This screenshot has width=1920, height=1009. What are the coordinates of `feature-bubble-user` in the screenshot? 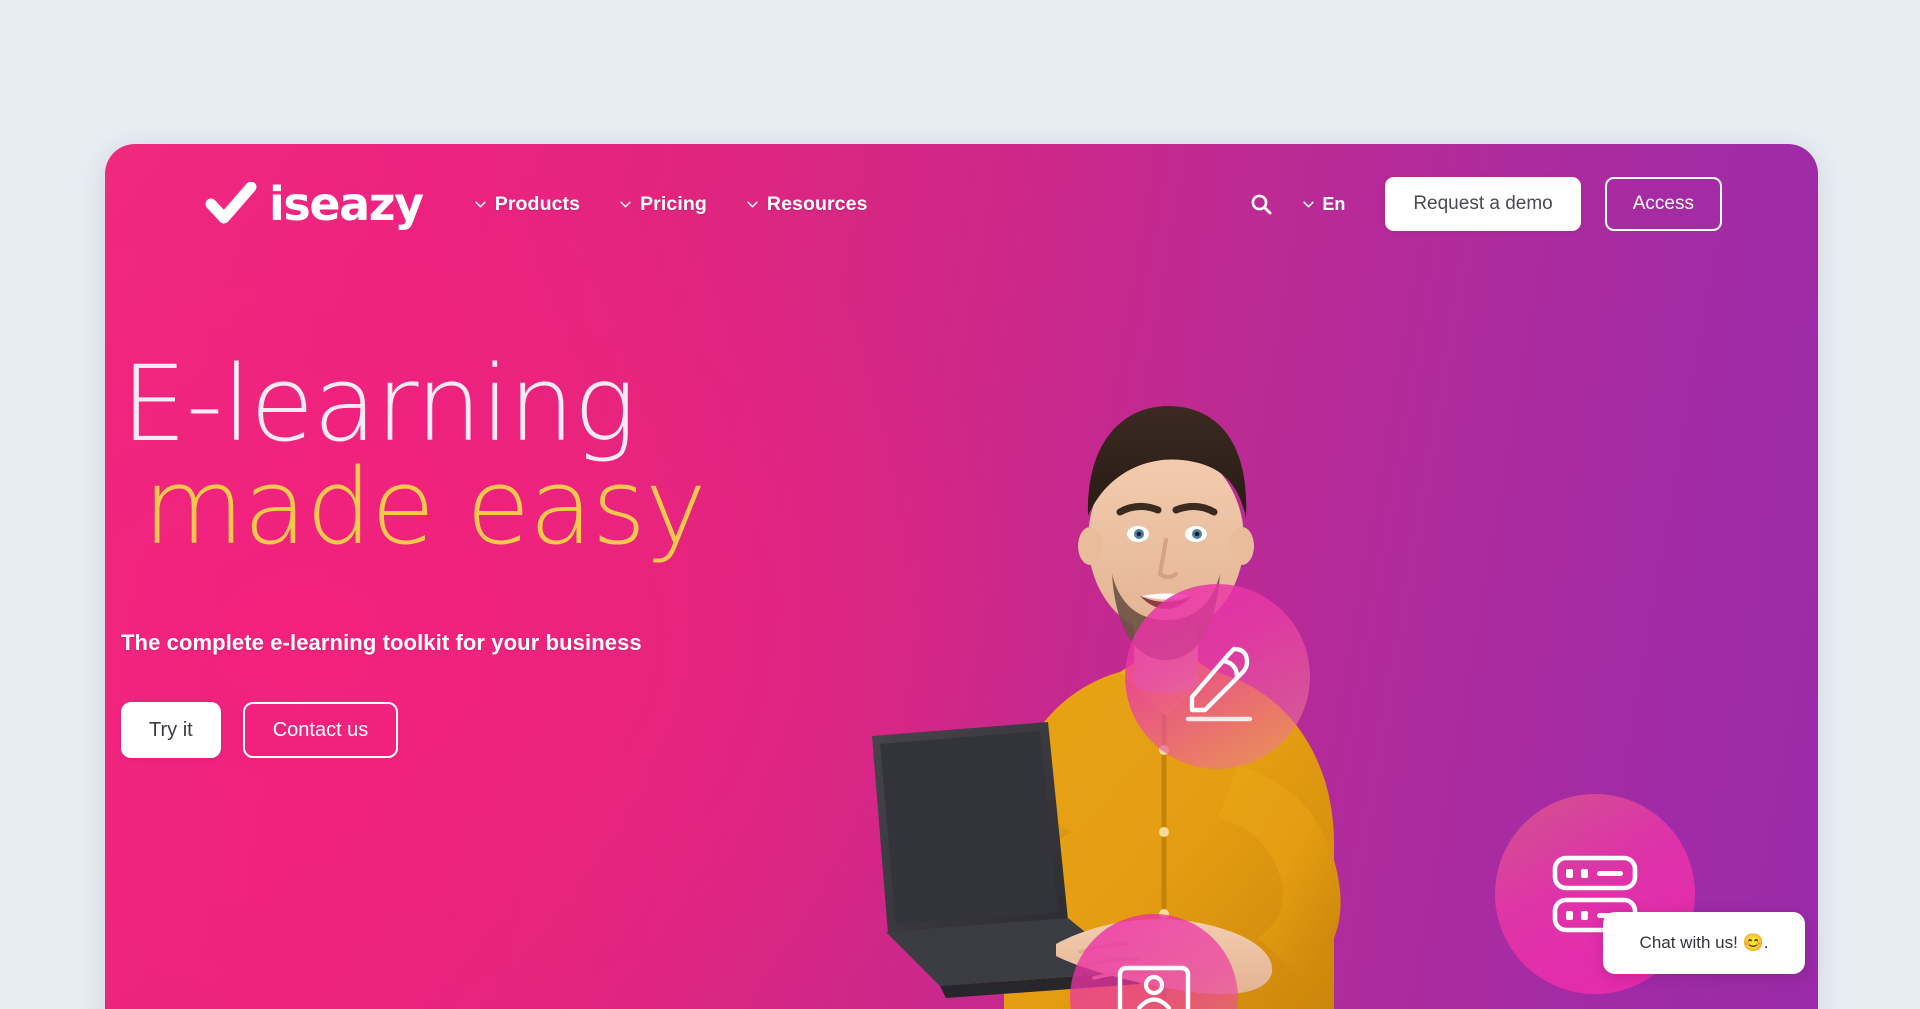 It's located at (1154, 961).